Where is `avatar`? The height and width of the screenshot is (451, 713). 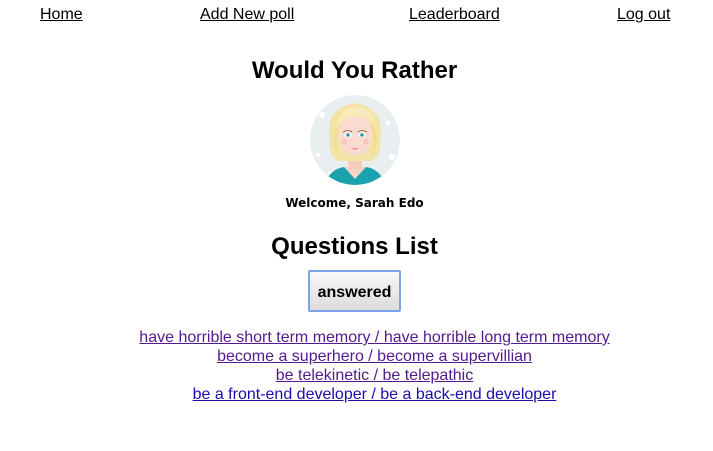 avatar is located at coordinates (355, 140).